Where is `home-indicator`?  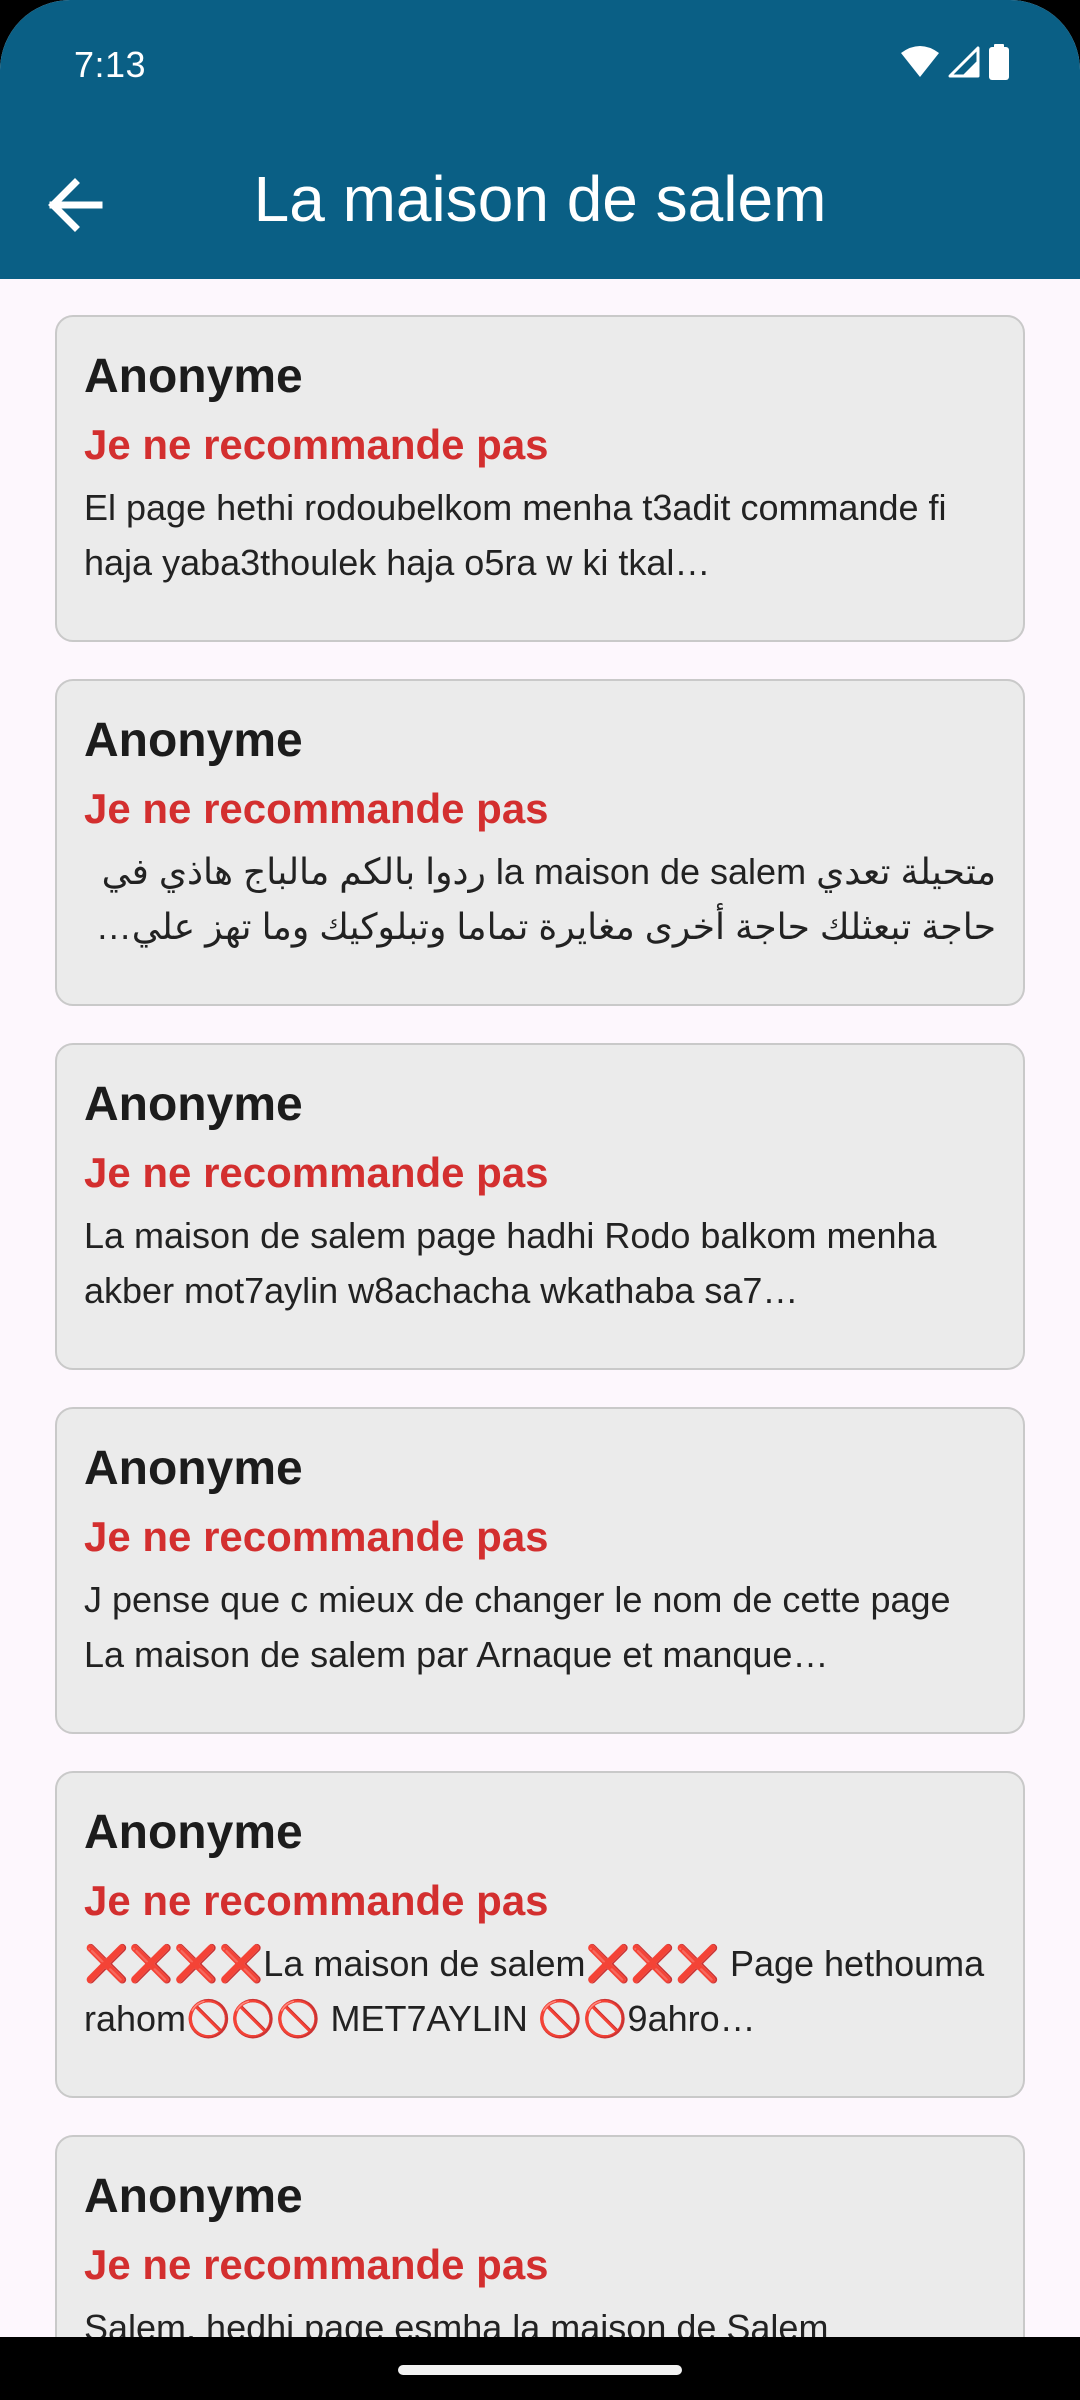
home-indicator is located at coordinates (540, 2370).